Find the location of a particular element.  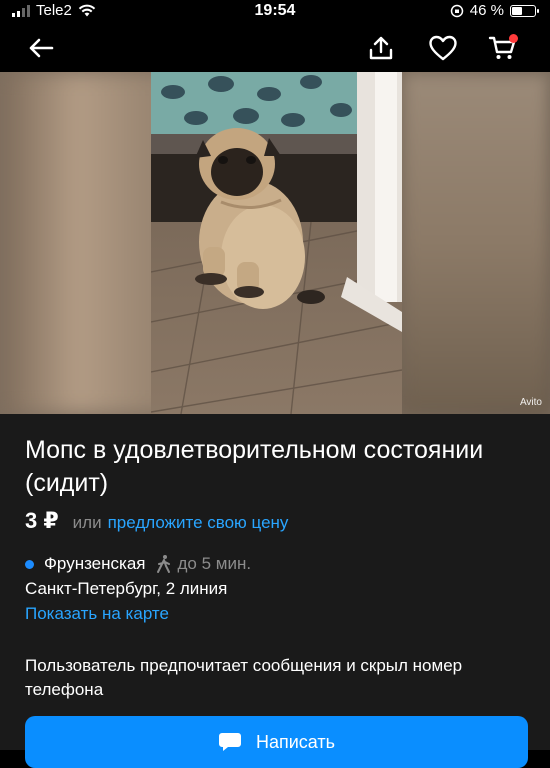

favorite-button is located at coordinates (443, 48).